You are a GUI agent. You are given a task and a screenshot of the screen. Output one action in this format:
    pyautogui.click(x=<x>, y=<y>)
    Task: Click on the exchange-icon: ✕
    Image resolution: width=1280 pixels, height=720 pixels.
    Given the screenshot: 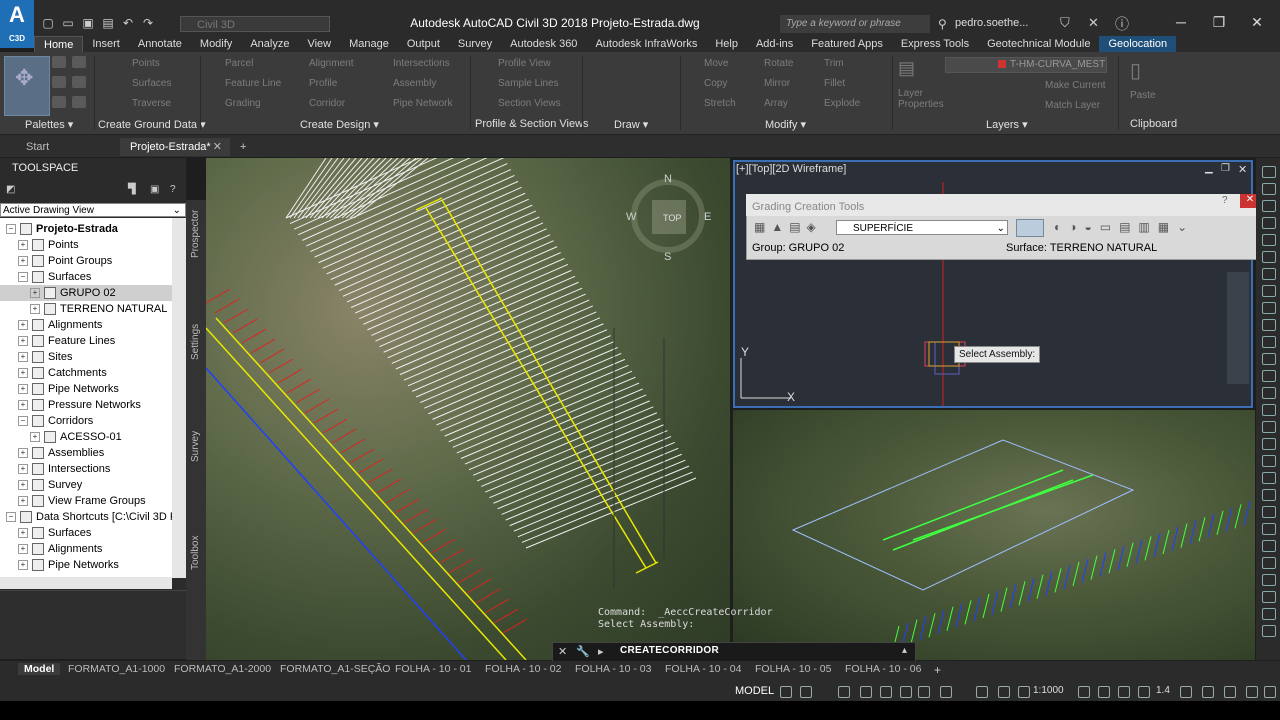 What is the action you would take?
    pyautogui.click(x=1093, y=23)
    